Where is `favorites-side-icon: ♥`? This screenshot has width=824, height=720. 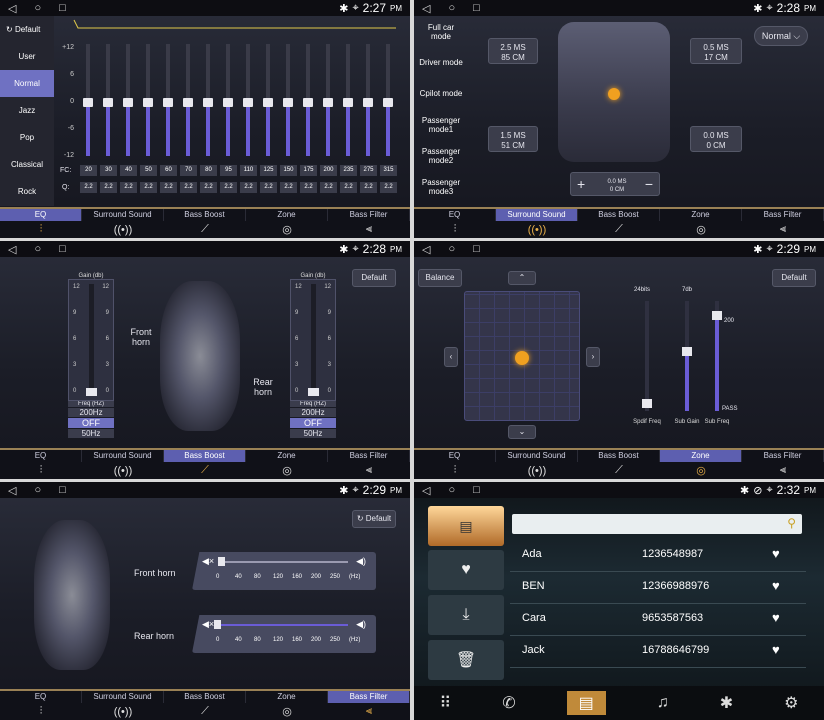 favorites-side-icon: ♥ is located at coordinates (466, 570).